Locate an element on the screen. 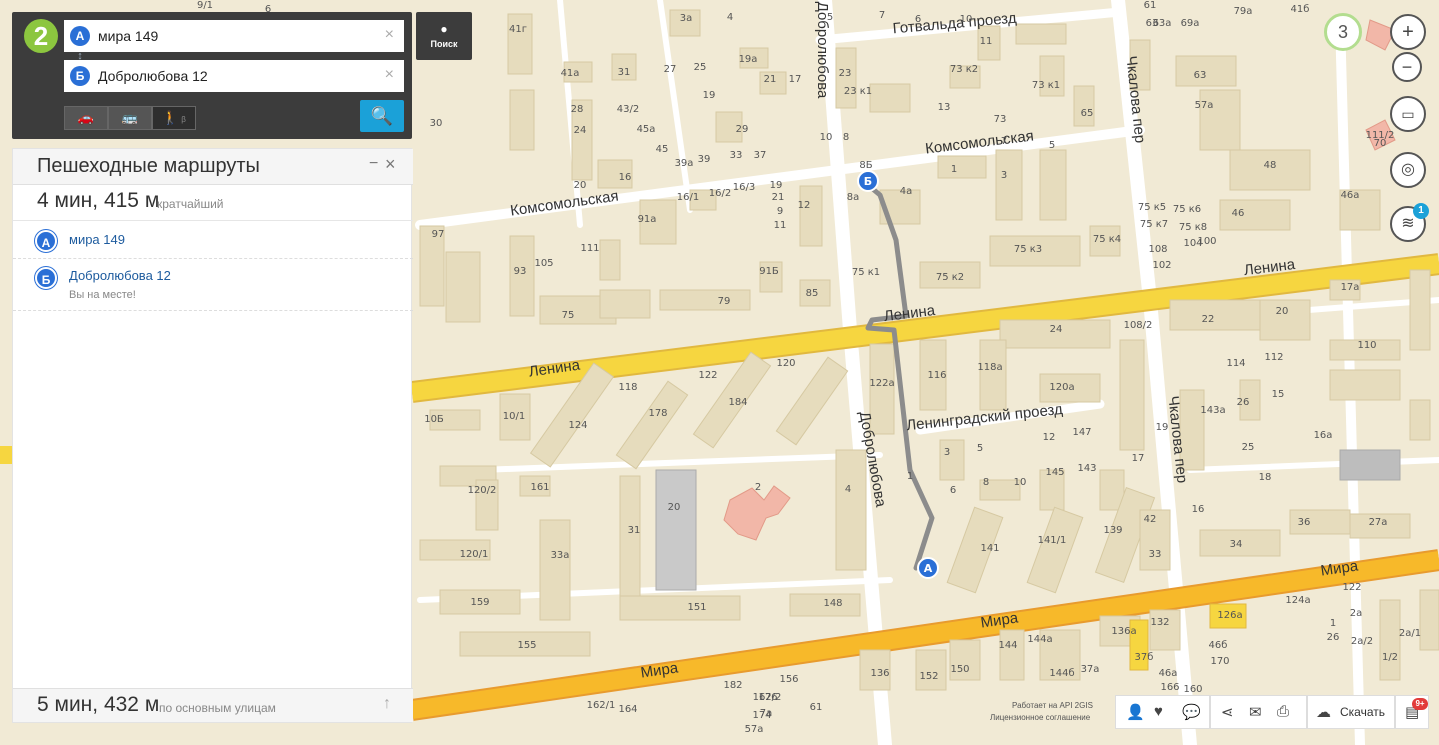 The width and height of the screenshot is (1439, 745). route-stop-a: A мира 149 is located at coordinates (213, 240).